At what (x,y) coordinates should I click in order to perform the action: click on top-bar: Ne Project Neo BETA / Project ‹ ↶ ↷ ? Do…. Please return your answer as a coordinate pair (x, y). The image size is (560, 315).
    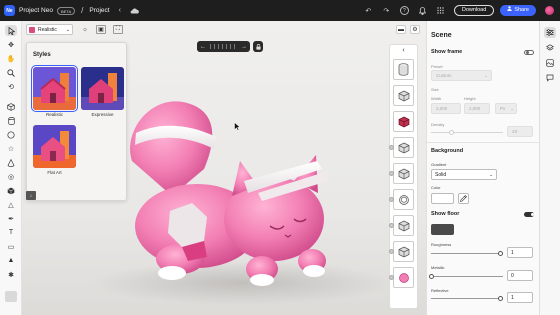
    Looking at the image, I should click on (280, 10).